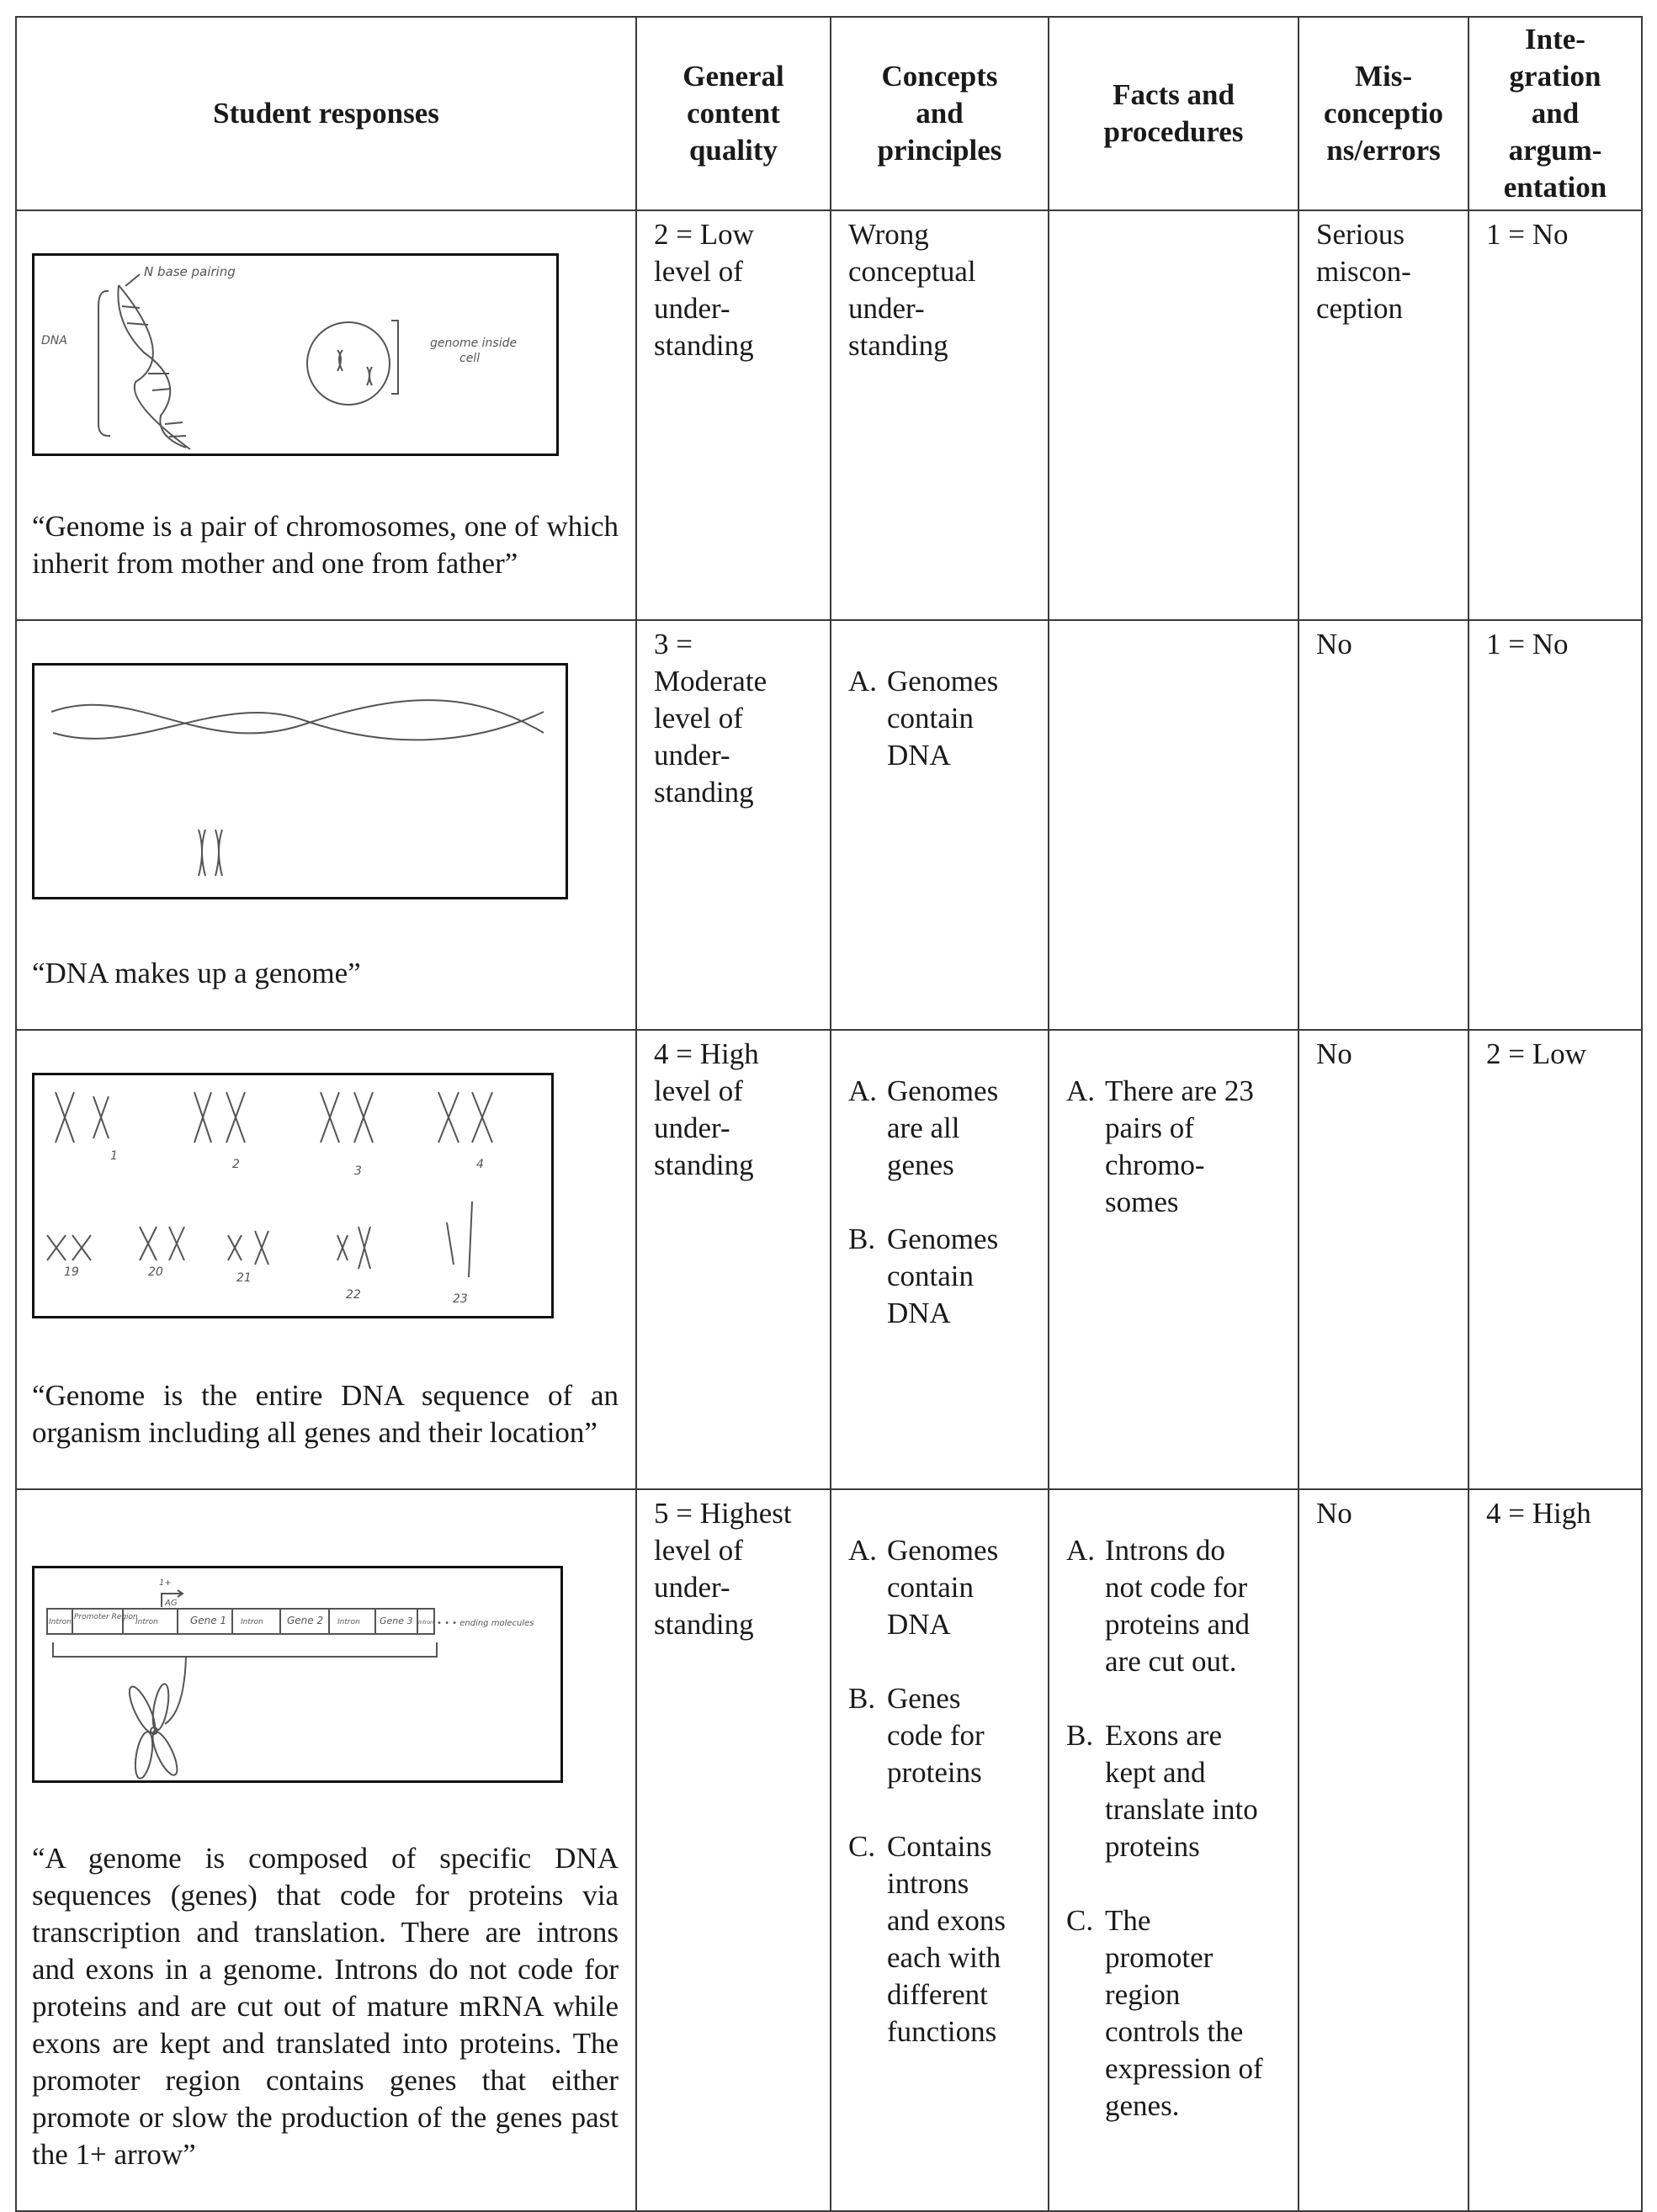 The width and height of the screenshot is (1657, 2212). What do you see at coordinates (733, 1850) in the screenshot?
I see `quality-cell: 5 = Highest level of under- standing` at bounding box center [733, 1850].